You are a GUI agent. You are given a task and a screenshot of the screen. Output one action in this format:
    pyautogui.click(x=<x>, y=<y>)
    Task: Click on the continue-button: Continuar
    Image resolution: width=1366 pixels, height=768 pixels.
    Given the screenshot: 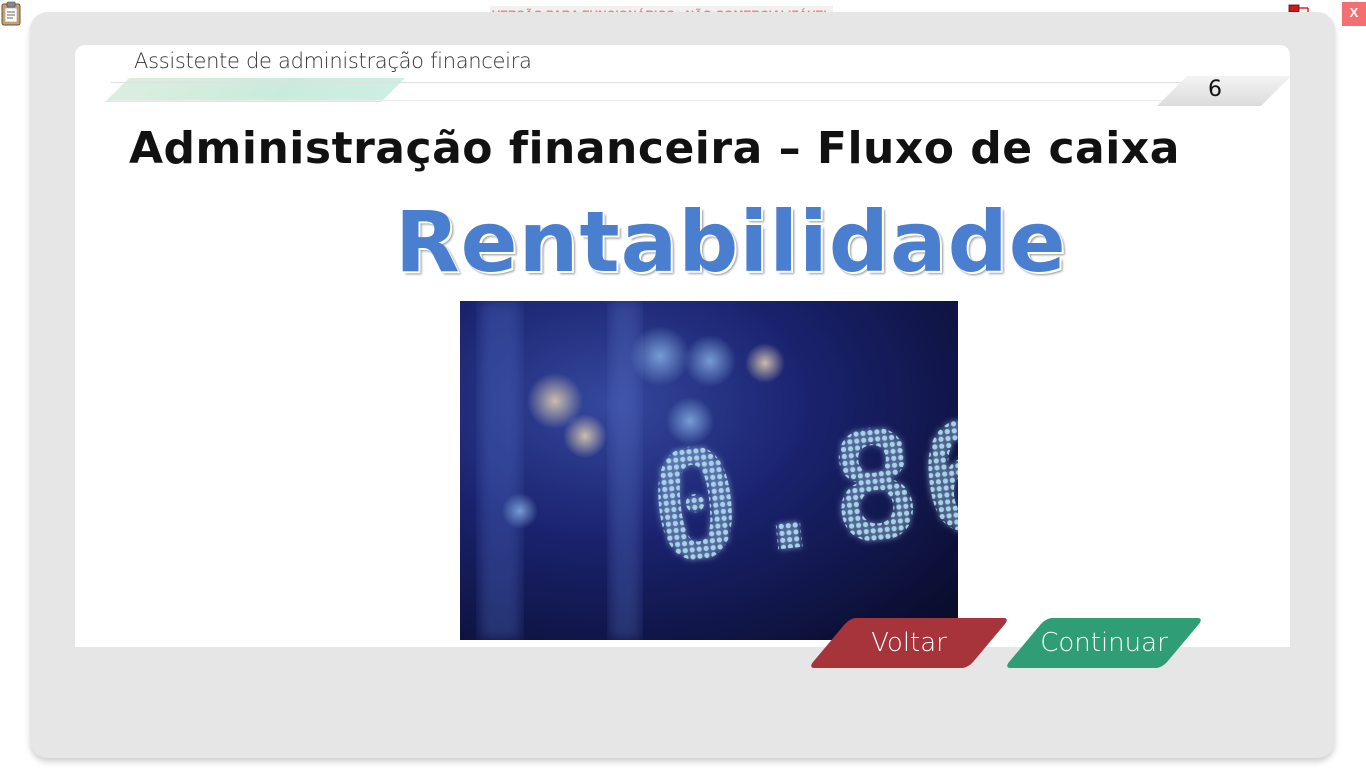 What is the action you would take?
    pyautogui.click(x=1104, y=643)
    